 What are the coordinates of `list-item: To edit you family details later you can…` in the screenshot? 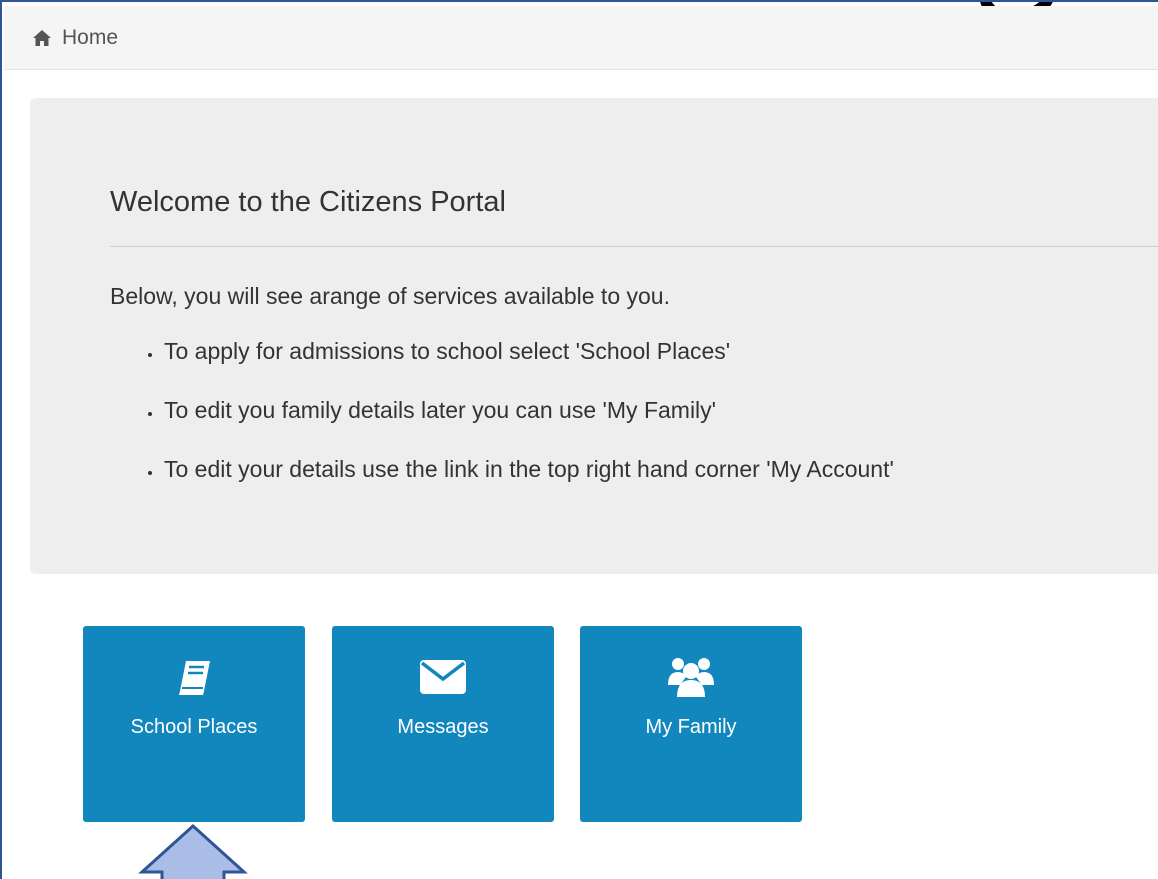 It's located at (521, 426).